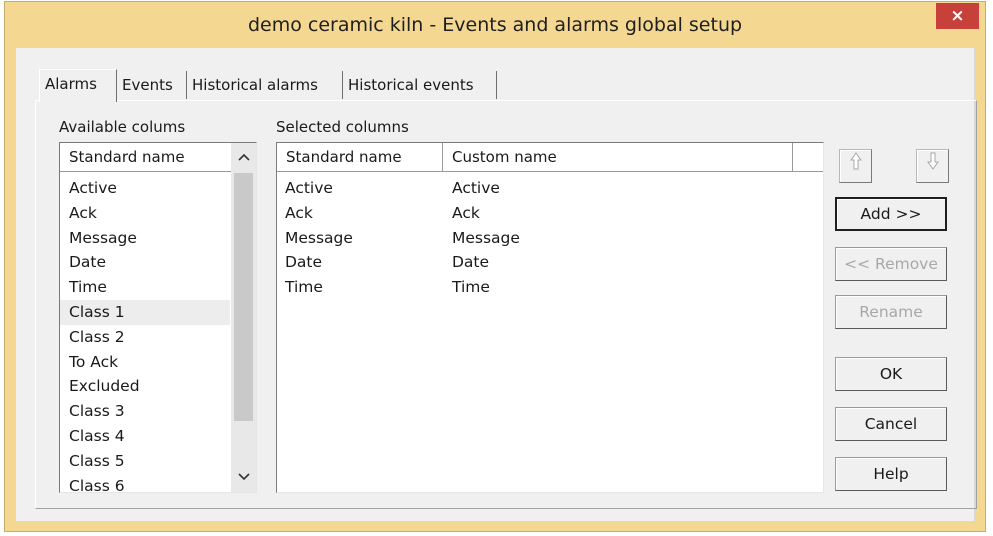 The image size is (993, 536). Describe the element at coordinates (319, 237) in the screenshot. I see `standard-name-cell: Message` at that location.